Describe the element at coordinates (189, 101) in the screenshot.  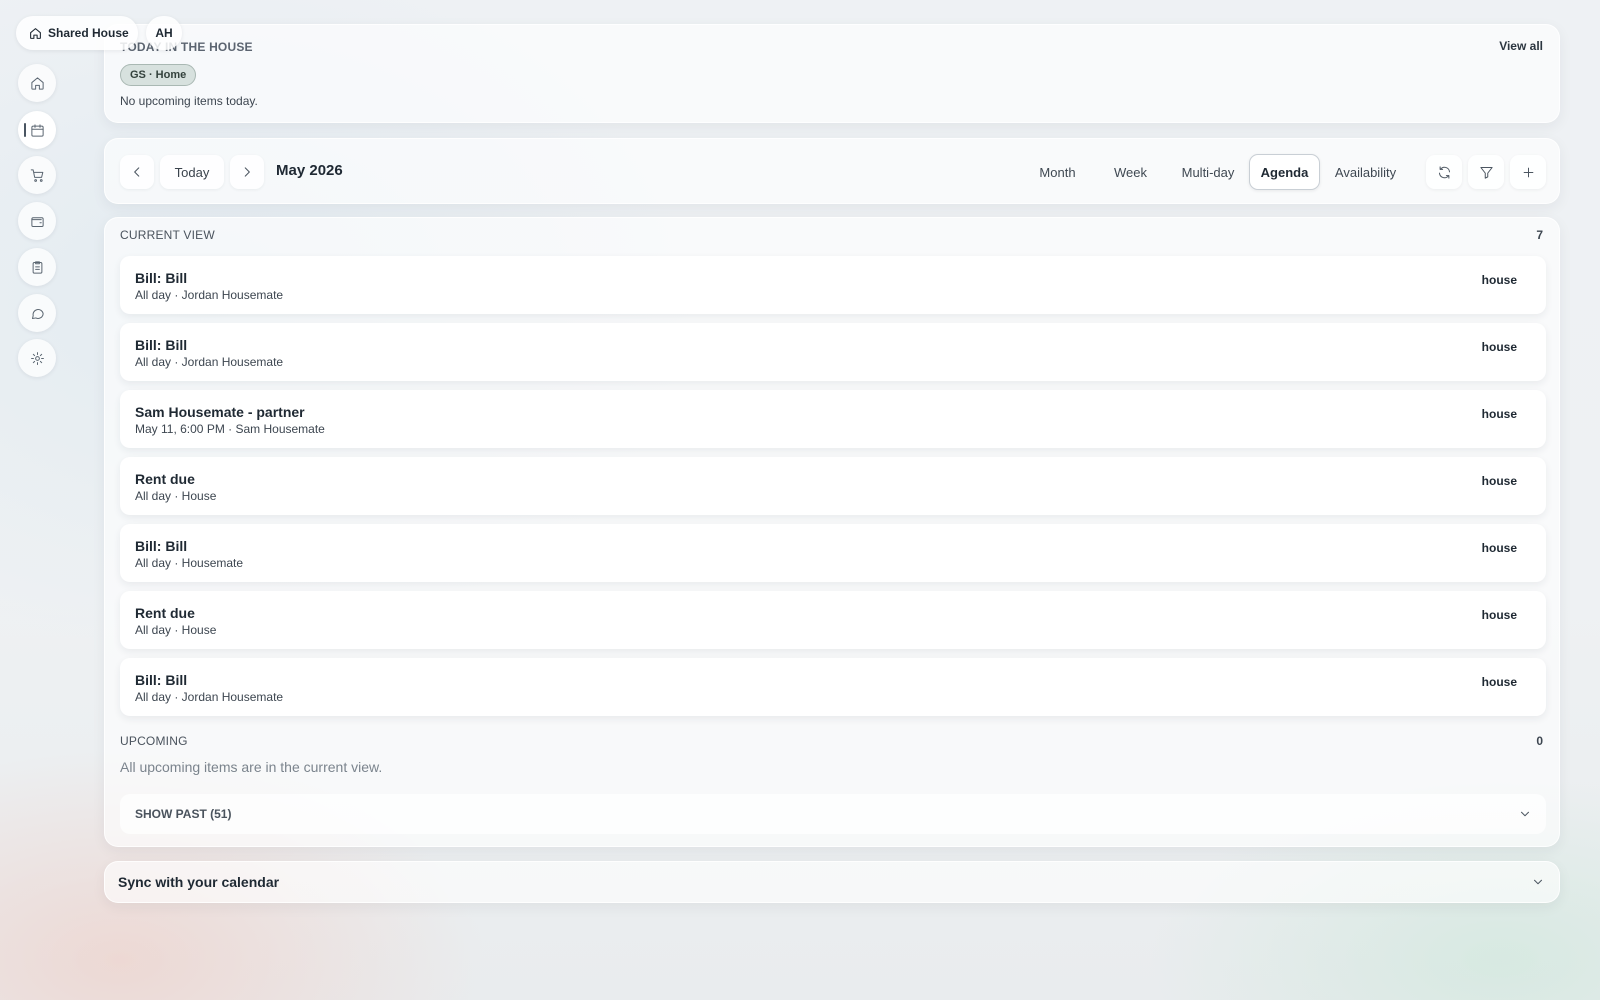
I see `today-empty-text: No upcoming items today.` at that location.